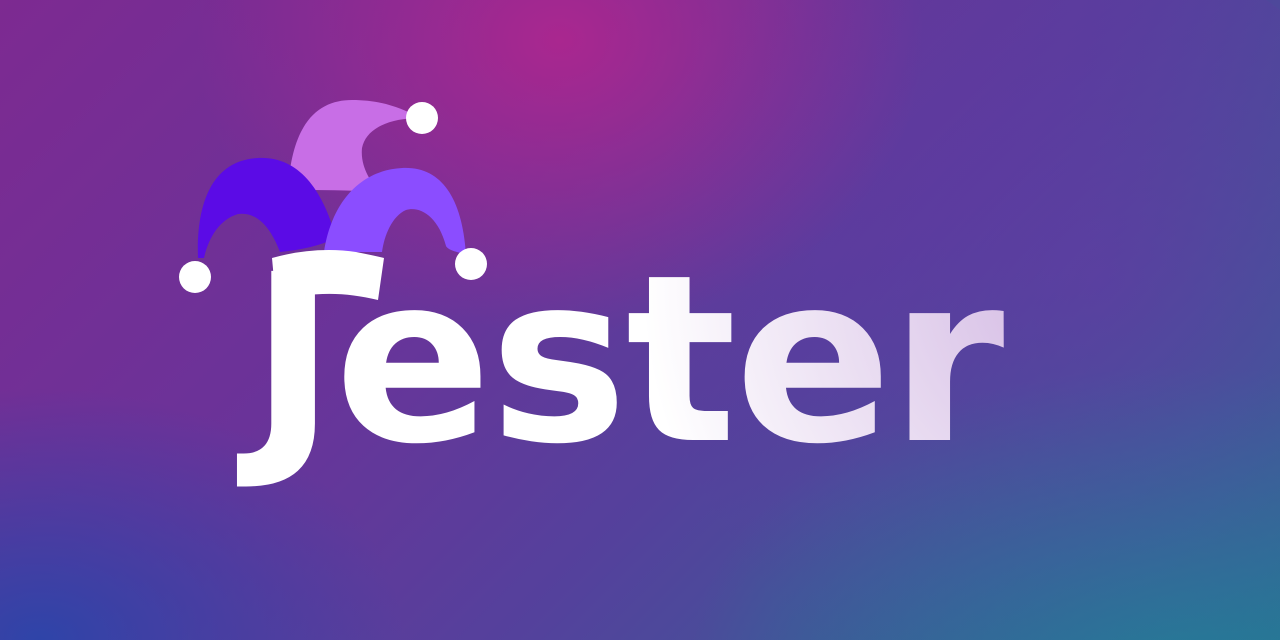  What do you see at coordinates (195, 277) in the screenshot?
I see `hat-bell-left` at bounding box center [195, 277].